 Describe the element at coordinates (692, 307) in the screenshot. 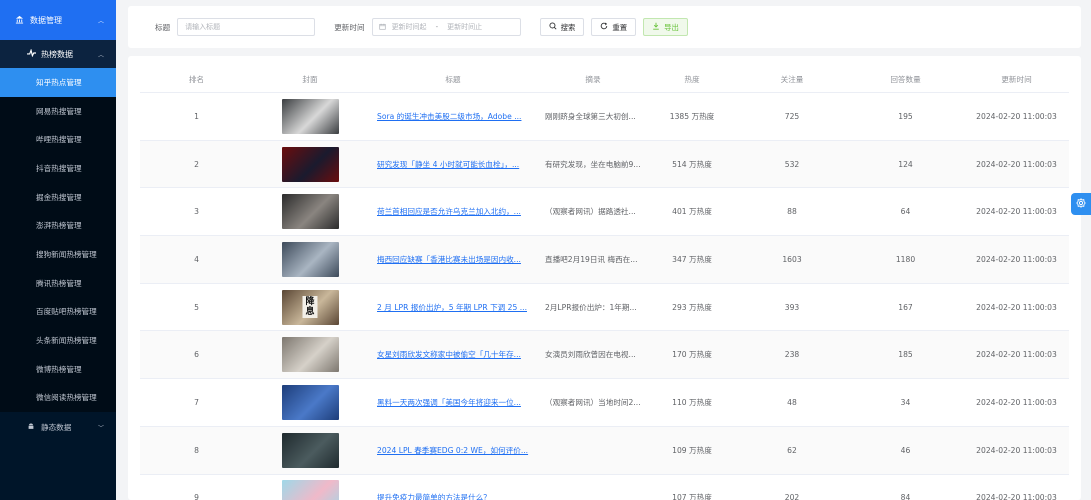

I see `cell-hot: 293 万热度` at that location.